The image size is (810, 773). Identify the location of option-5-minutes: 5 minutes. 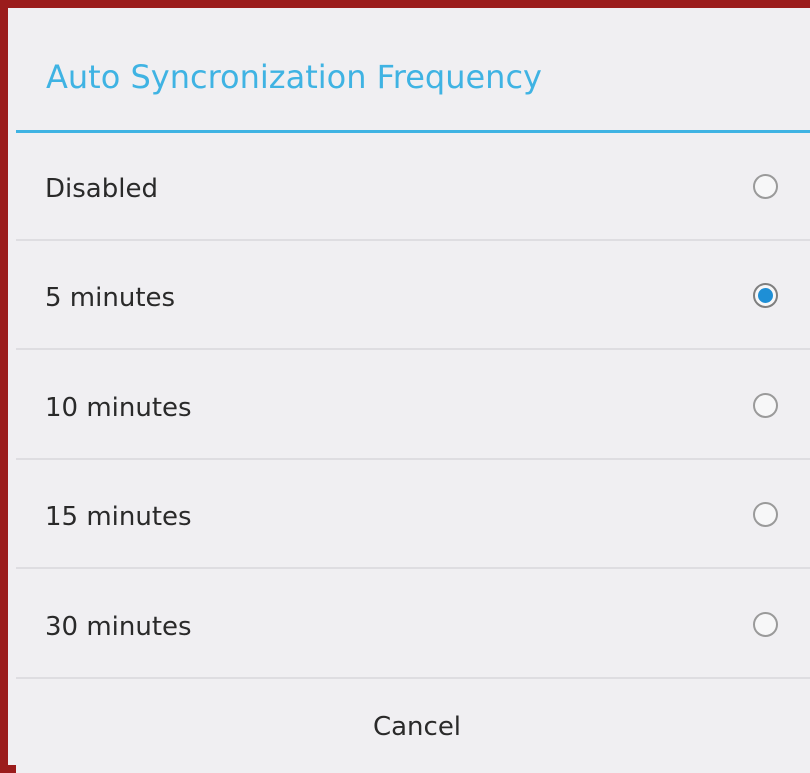
(413, 296).